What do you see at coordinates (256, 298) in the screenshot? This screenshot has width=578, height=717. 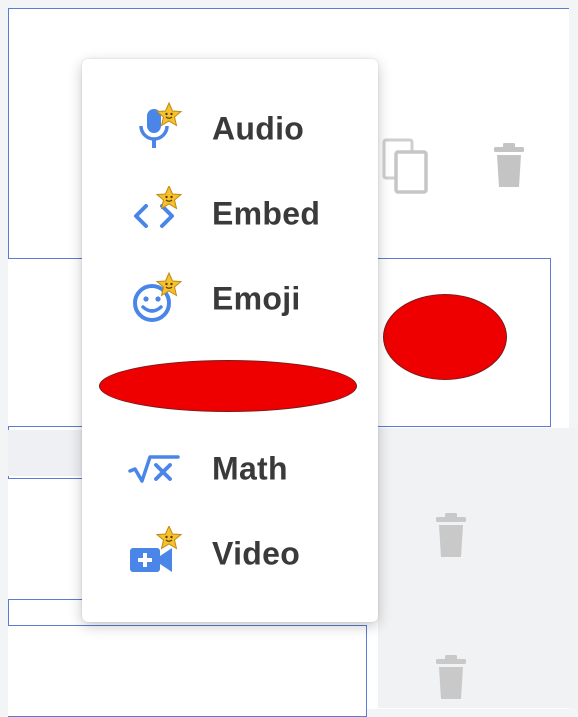 I see `menu-item-label: Emoji` at bounding box center [256, 298].